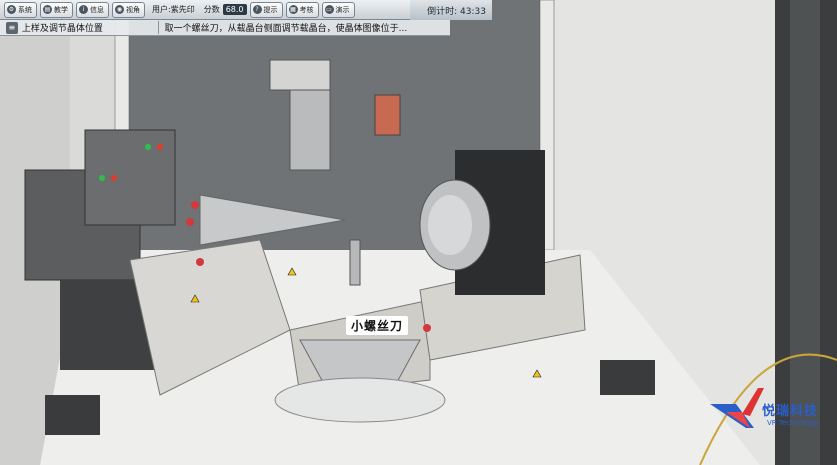 The image size is (837, 465). I want to click on system-button: ⚙ 系统, so click(20, 9).